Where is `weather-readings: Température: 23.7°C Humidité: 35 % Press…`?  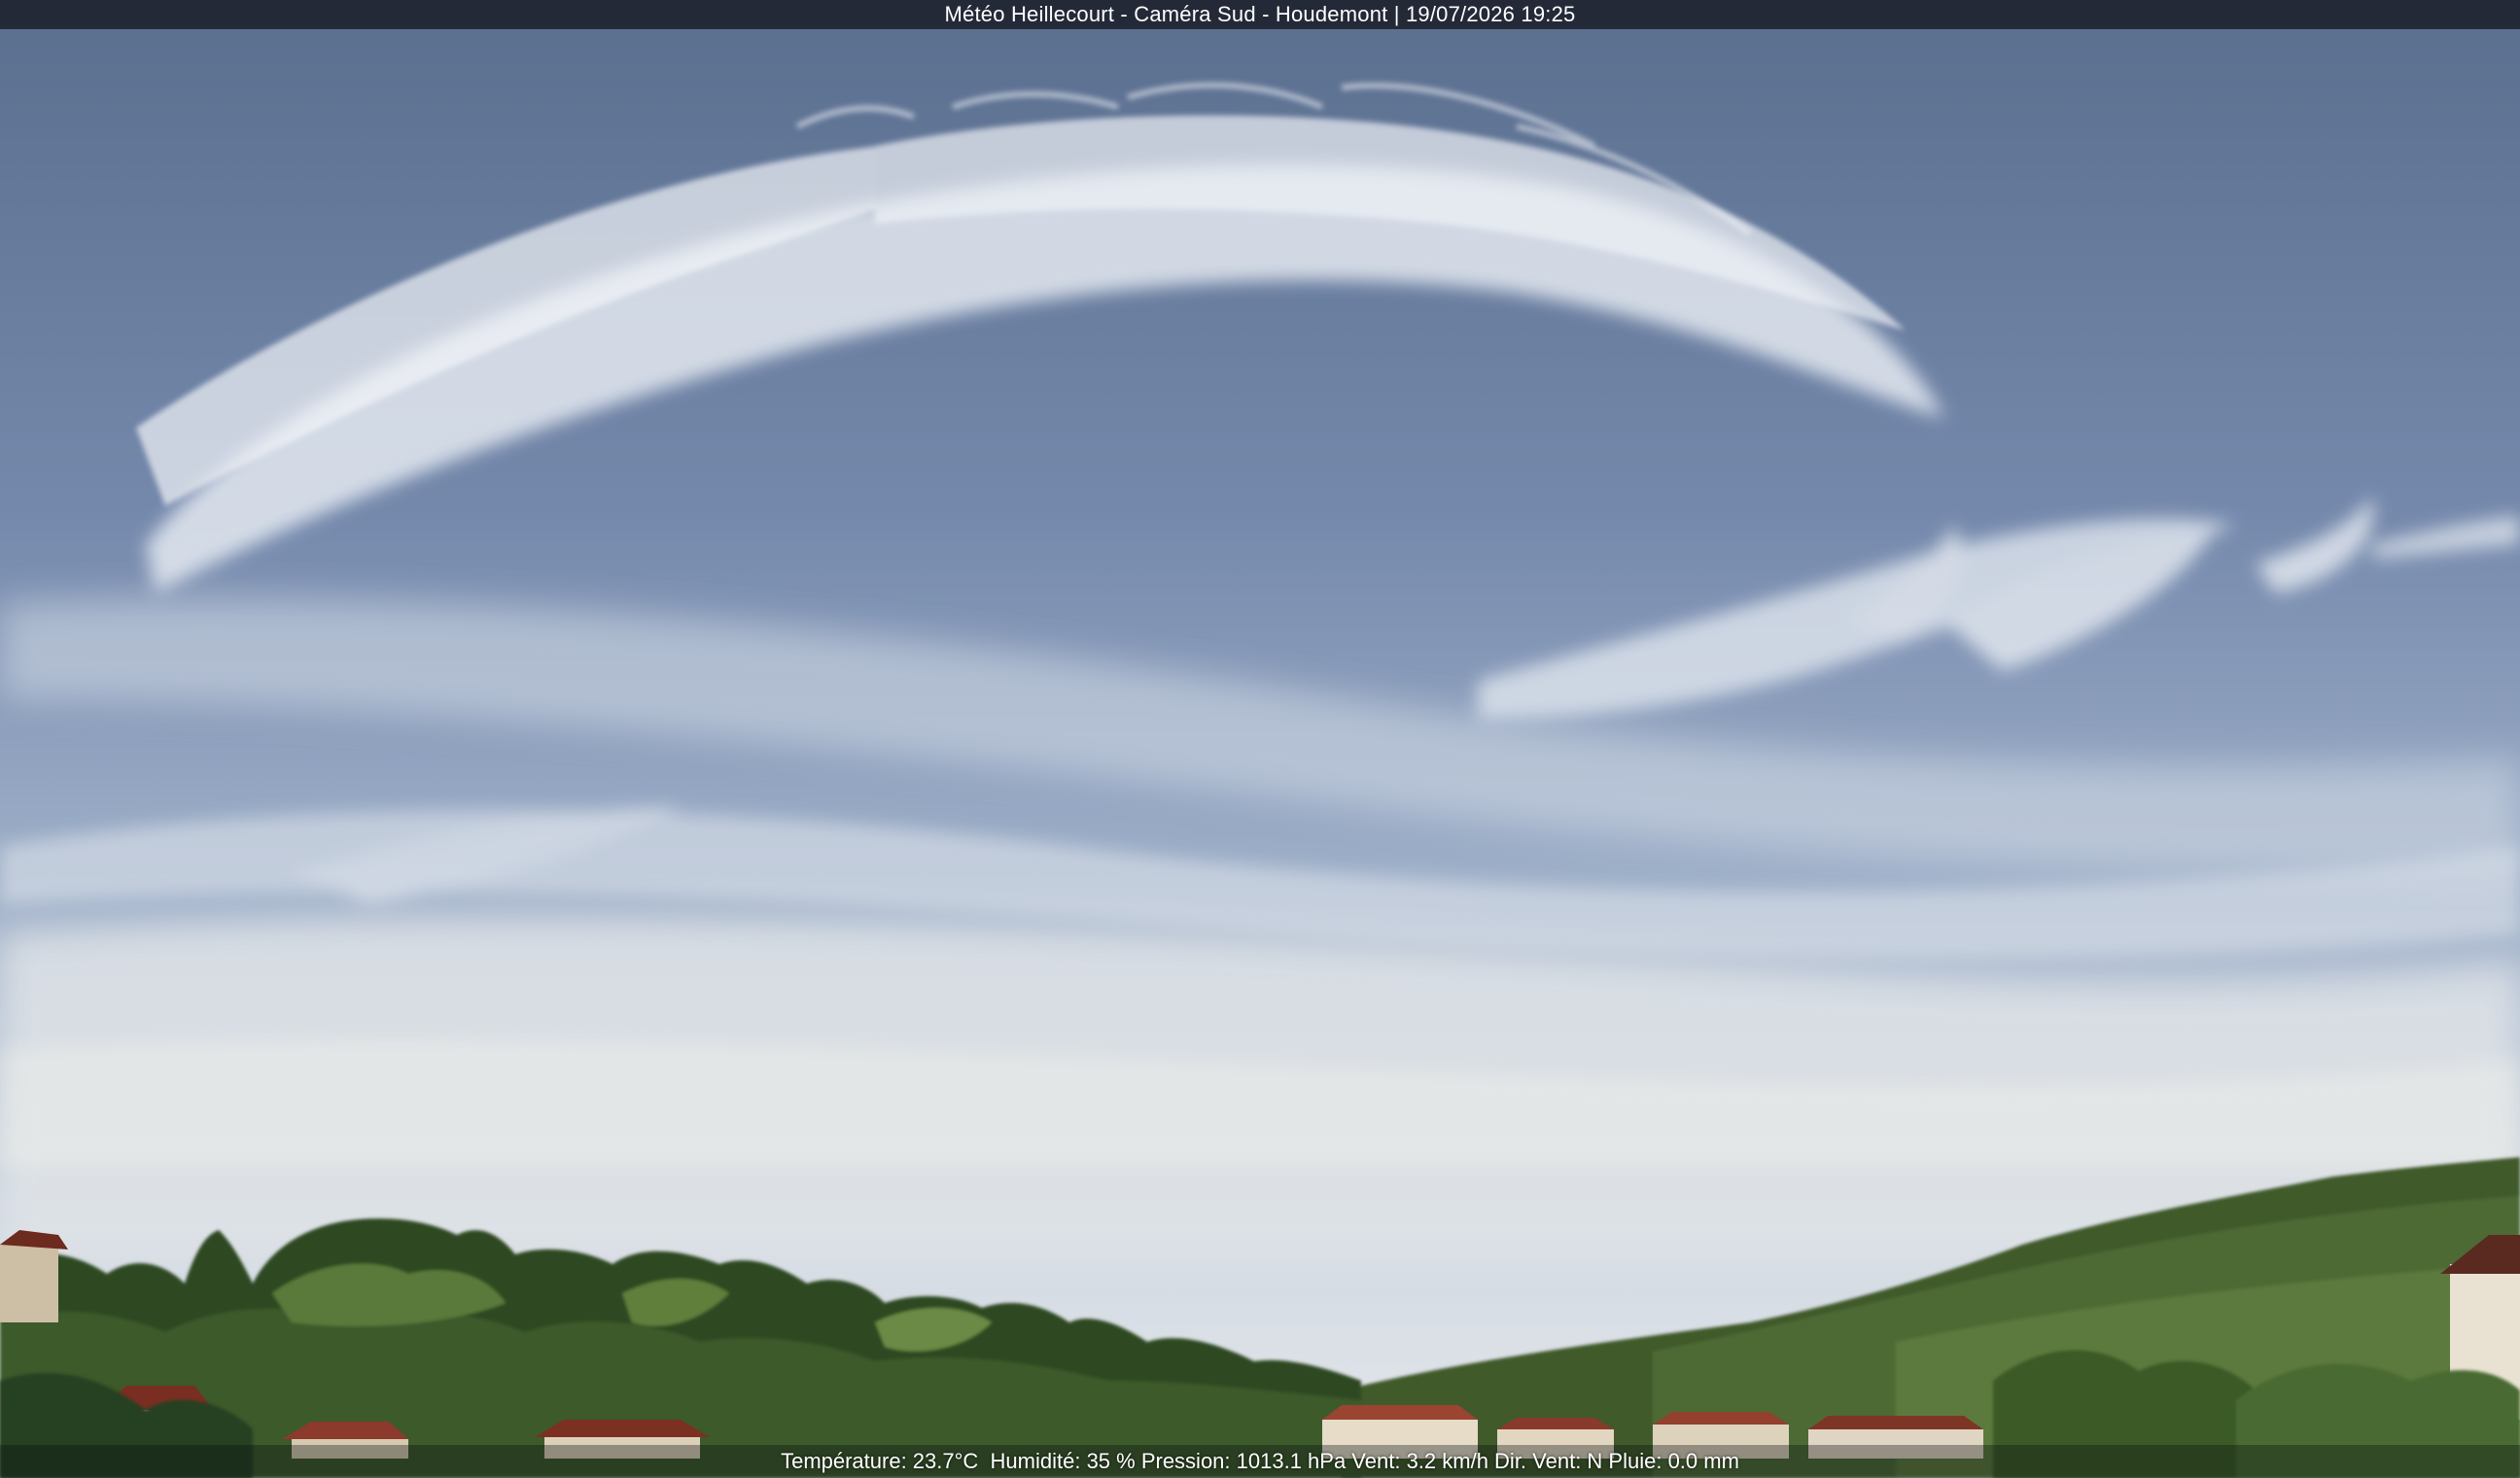 weather-readings: Température: 23.7°C Humidité: 35 % Press… is located at coordinates (1260, 1461).